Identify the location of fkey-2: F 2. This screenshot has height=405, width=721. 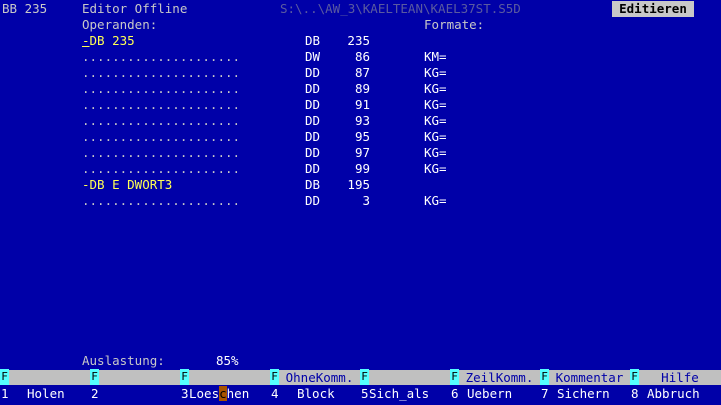
(135, 387).